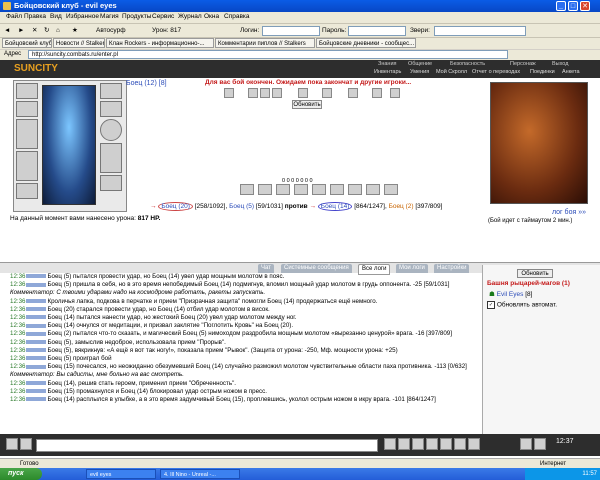 The image size is (600, 480). Describe the element at coordinates (34, 30) in the screenshot. I see `stop-icon: ✕` at that location.